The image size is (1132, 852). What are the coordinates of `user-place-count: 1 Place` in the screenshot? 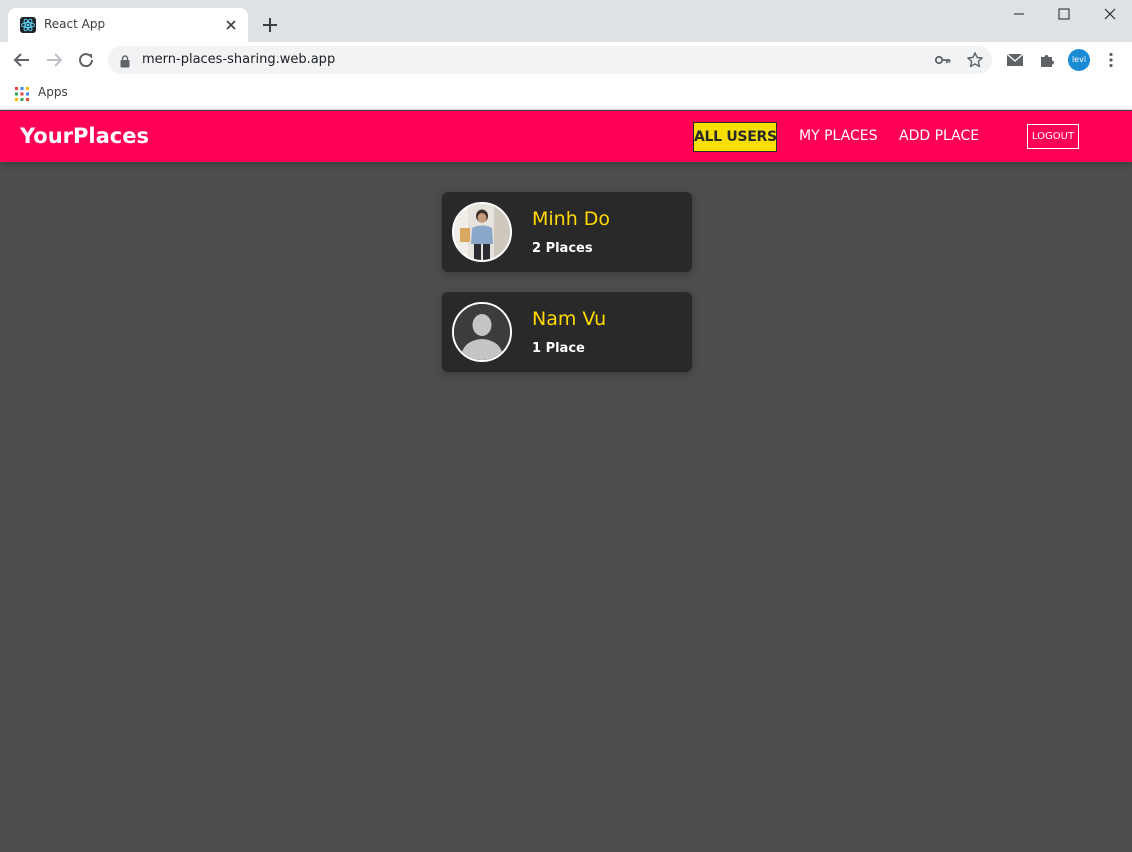 It's located at (558, 348).